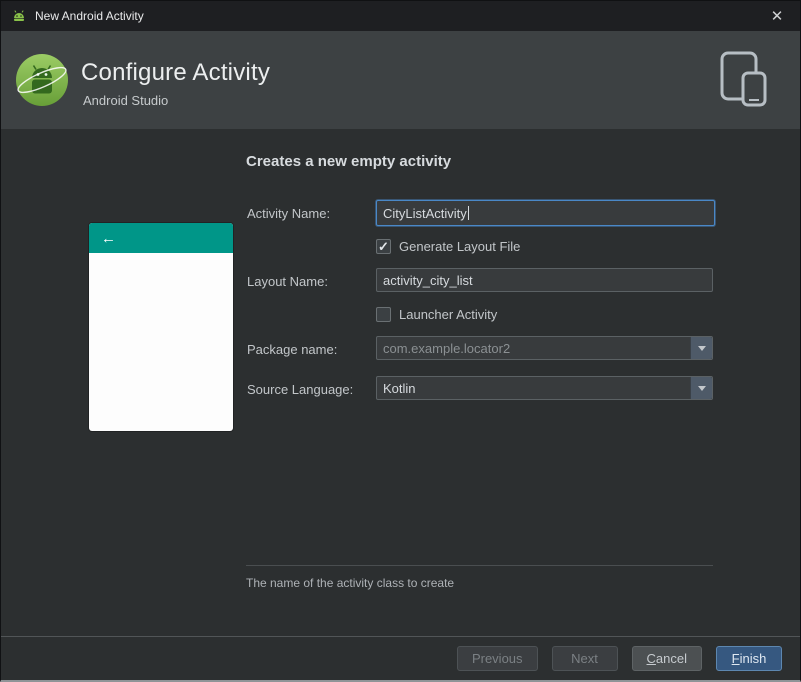 The height and width of the screenshot is (682, 801). I want to click on generate-layout-checkbox-row: ✓ Generate Layout File, so click(448, 246).